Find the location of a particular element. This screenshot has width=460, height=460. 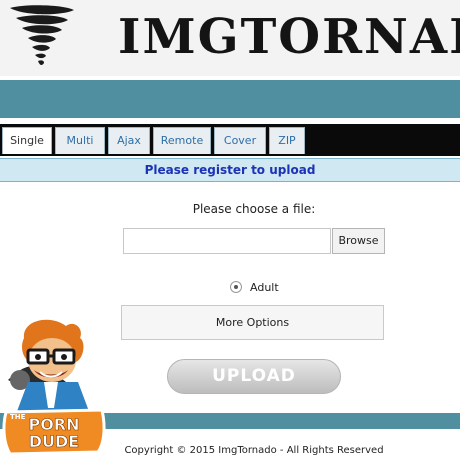

tab-multi: Multi is located at coordinates (80, 140).